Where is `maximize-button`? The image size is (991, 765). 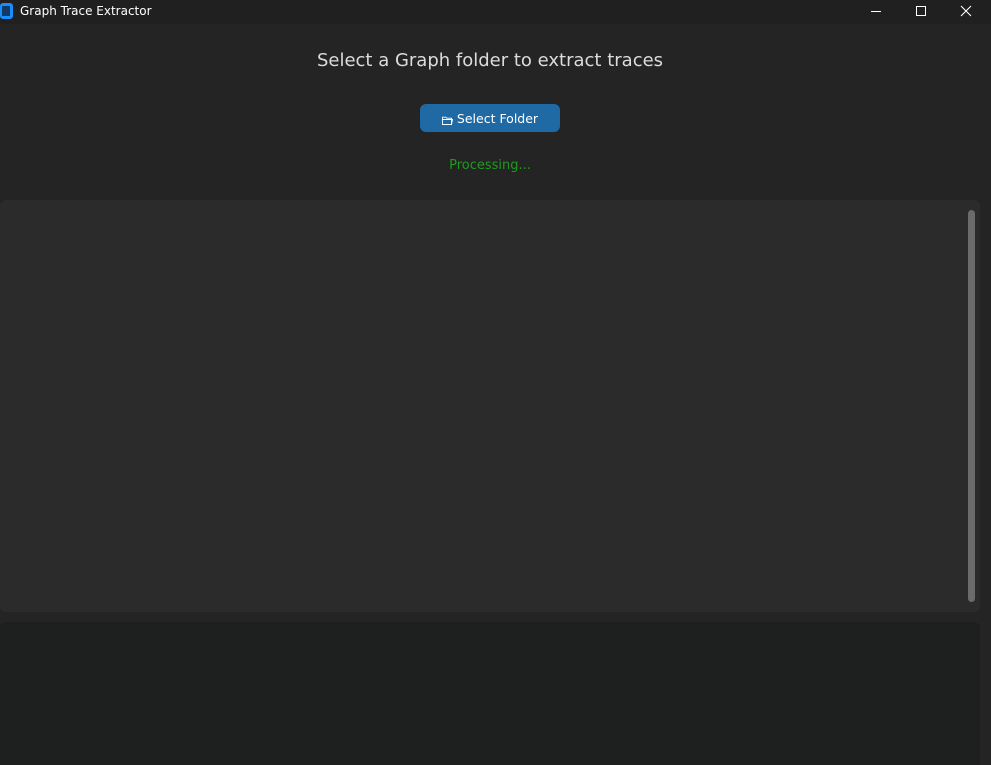 maximize-button is located at coordinates (921, 11).